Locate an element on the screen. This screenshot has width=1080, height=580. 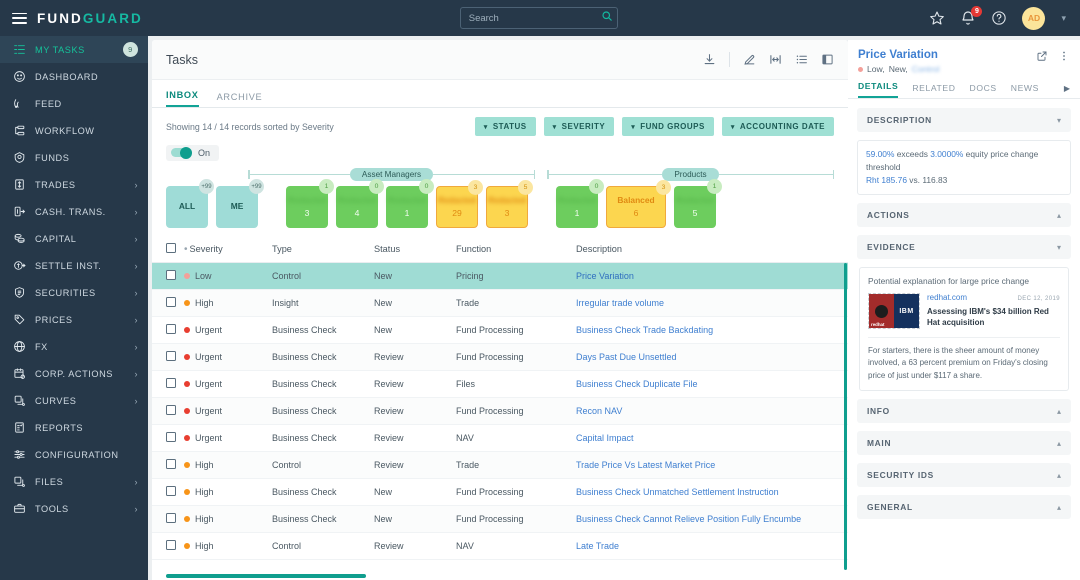
sidebar-item-funds: FUNDS is located at coordinates (74, 157).